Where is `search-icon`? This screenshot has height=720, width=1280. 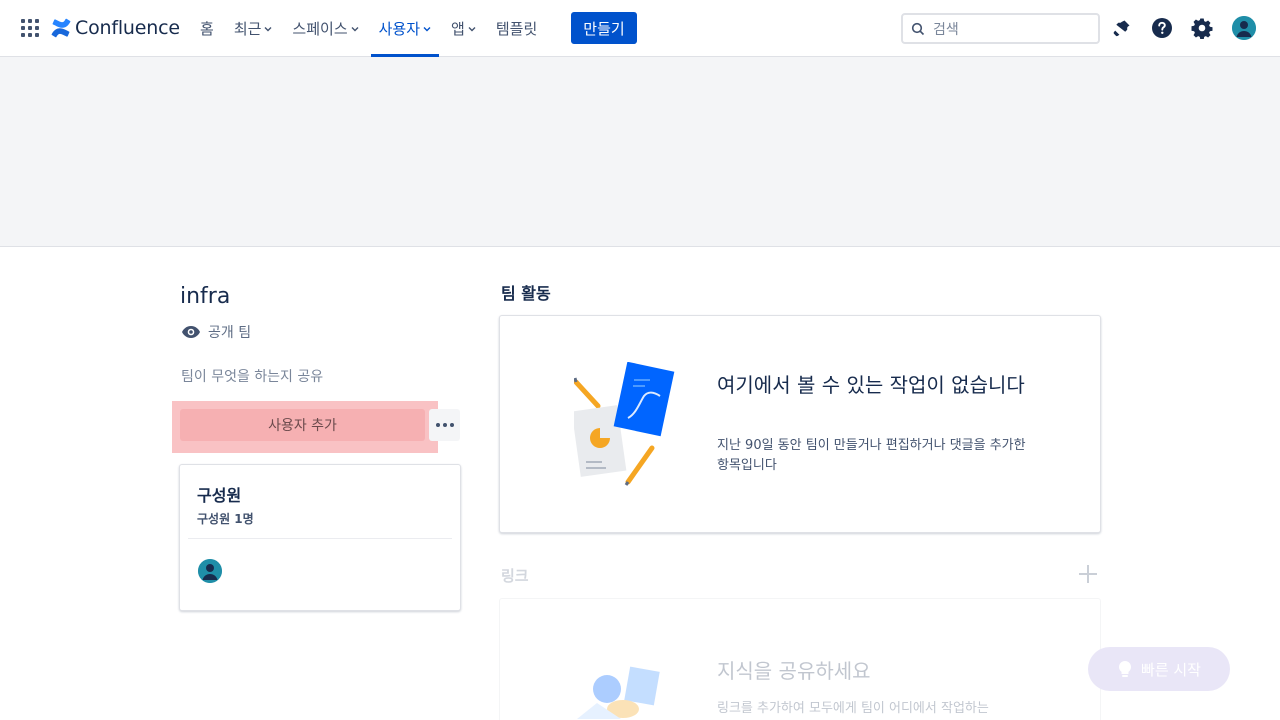 search-icon is located at coordinates (918, 28).